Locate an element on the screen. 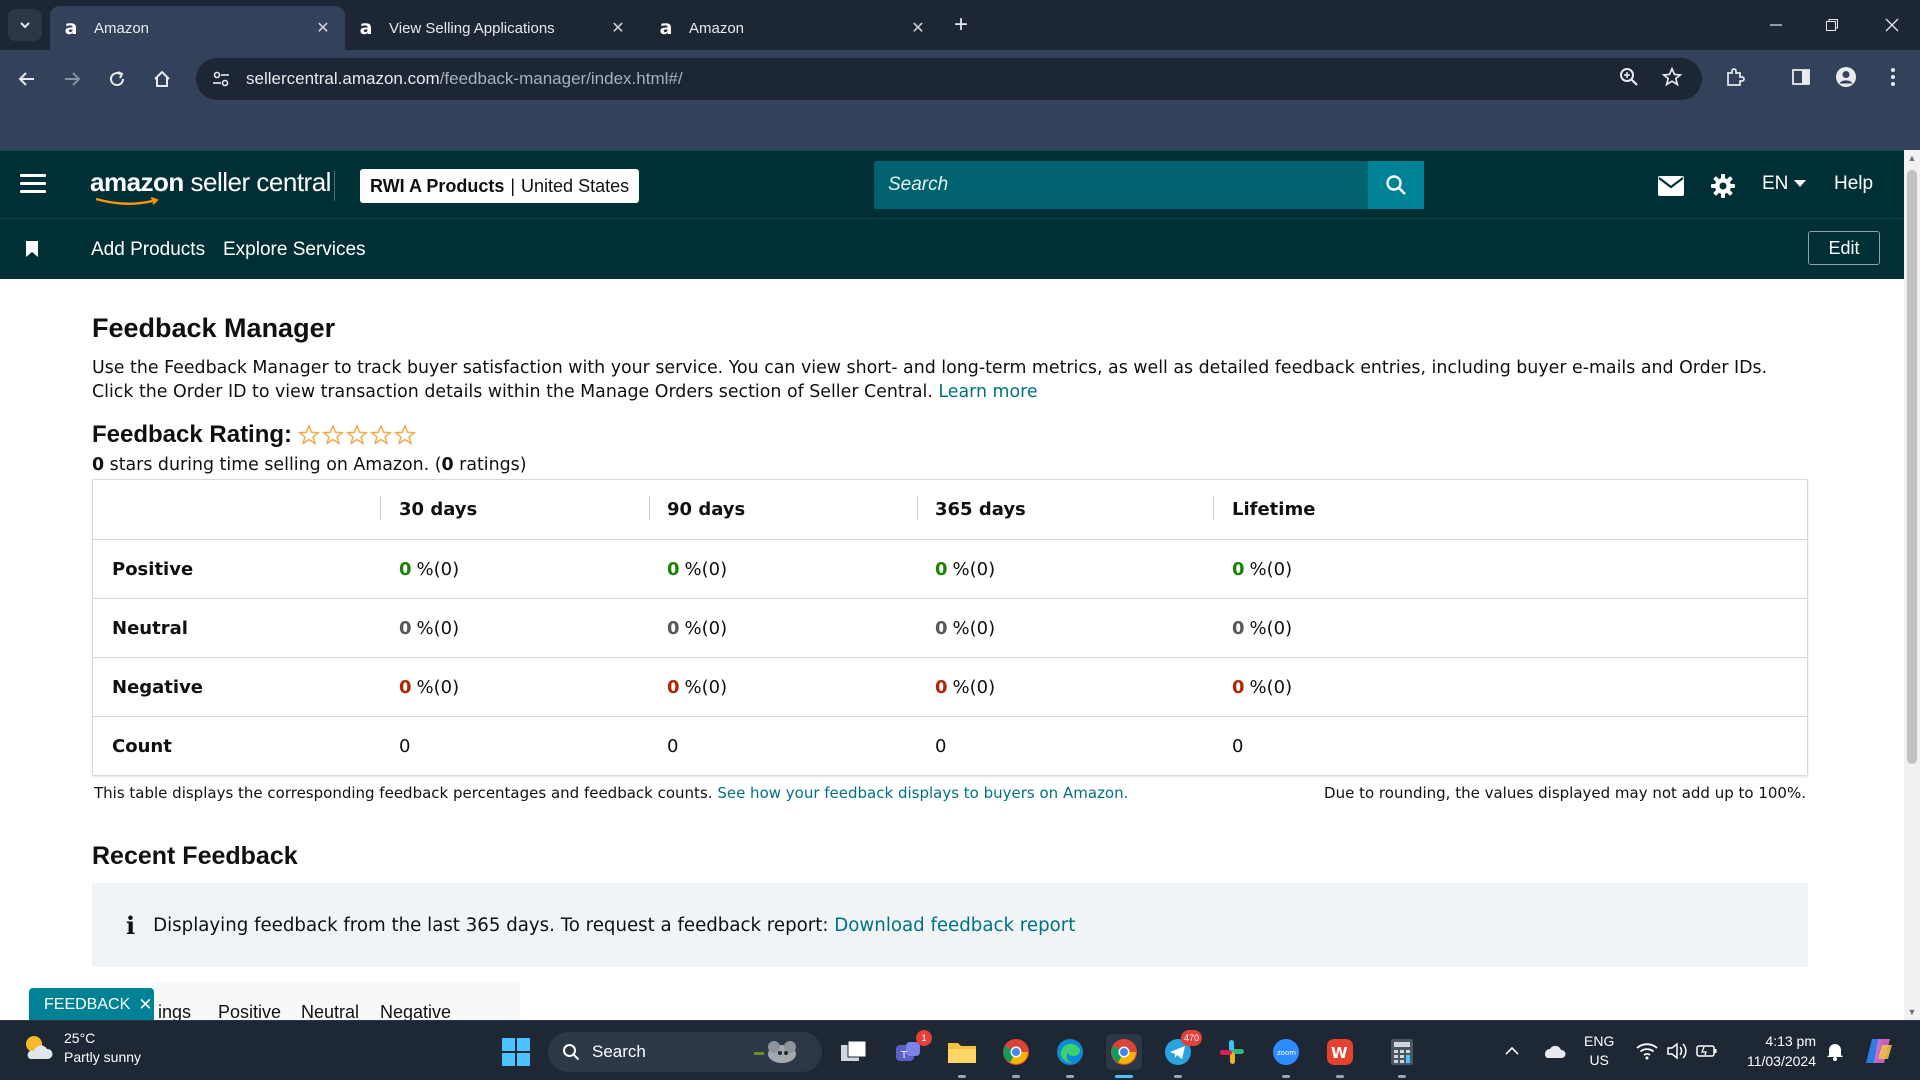 Image resolution: width=1920 pixels, height=1080 pixels. back-button is located at coordinates (27, 79).